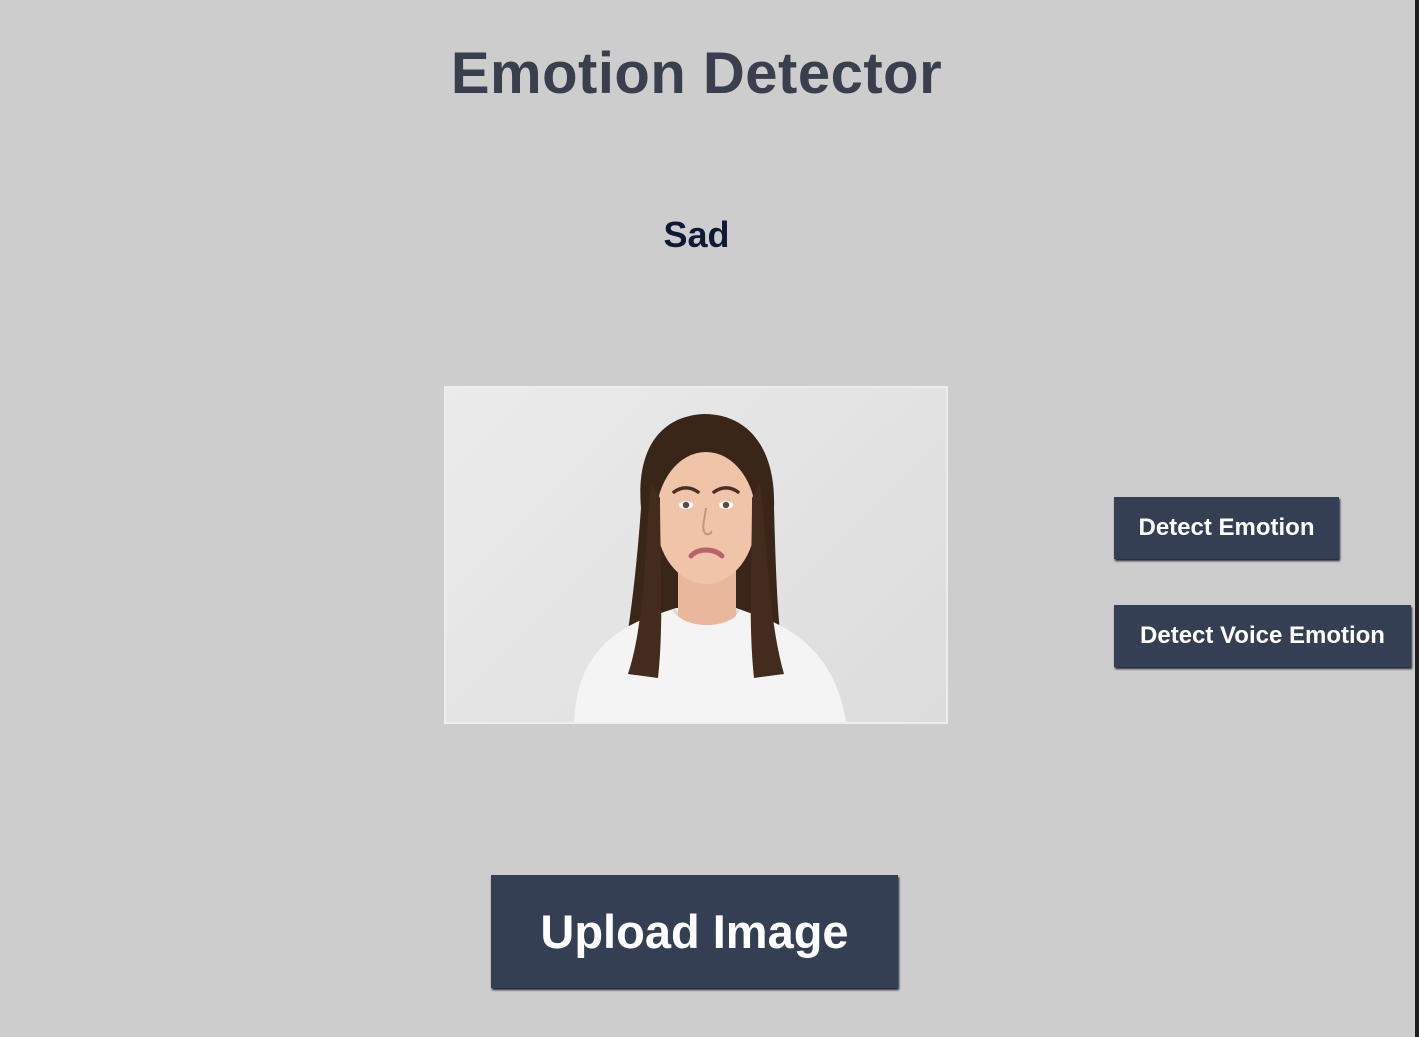 Image resolution: width=1419 pixels, height=1037 pixels. I want to click on uploaded-image-preview, so click(696, 555).